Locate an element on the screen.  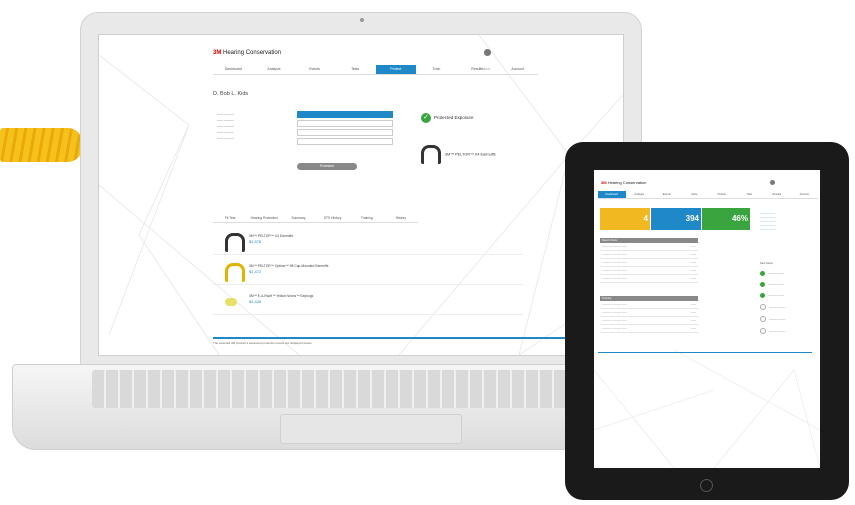
trackpad is located at coordinates (371, 429).